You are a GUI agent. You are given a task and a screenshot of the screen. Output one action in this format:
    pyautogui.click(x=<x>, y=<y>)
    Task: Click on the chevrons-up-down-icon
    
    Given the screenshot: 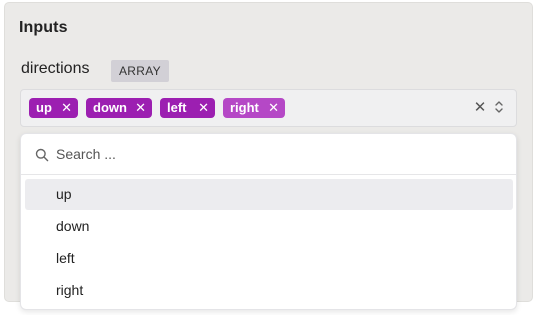 What is the action you would take?
    pyautogui.click(x=499, y=107)
    